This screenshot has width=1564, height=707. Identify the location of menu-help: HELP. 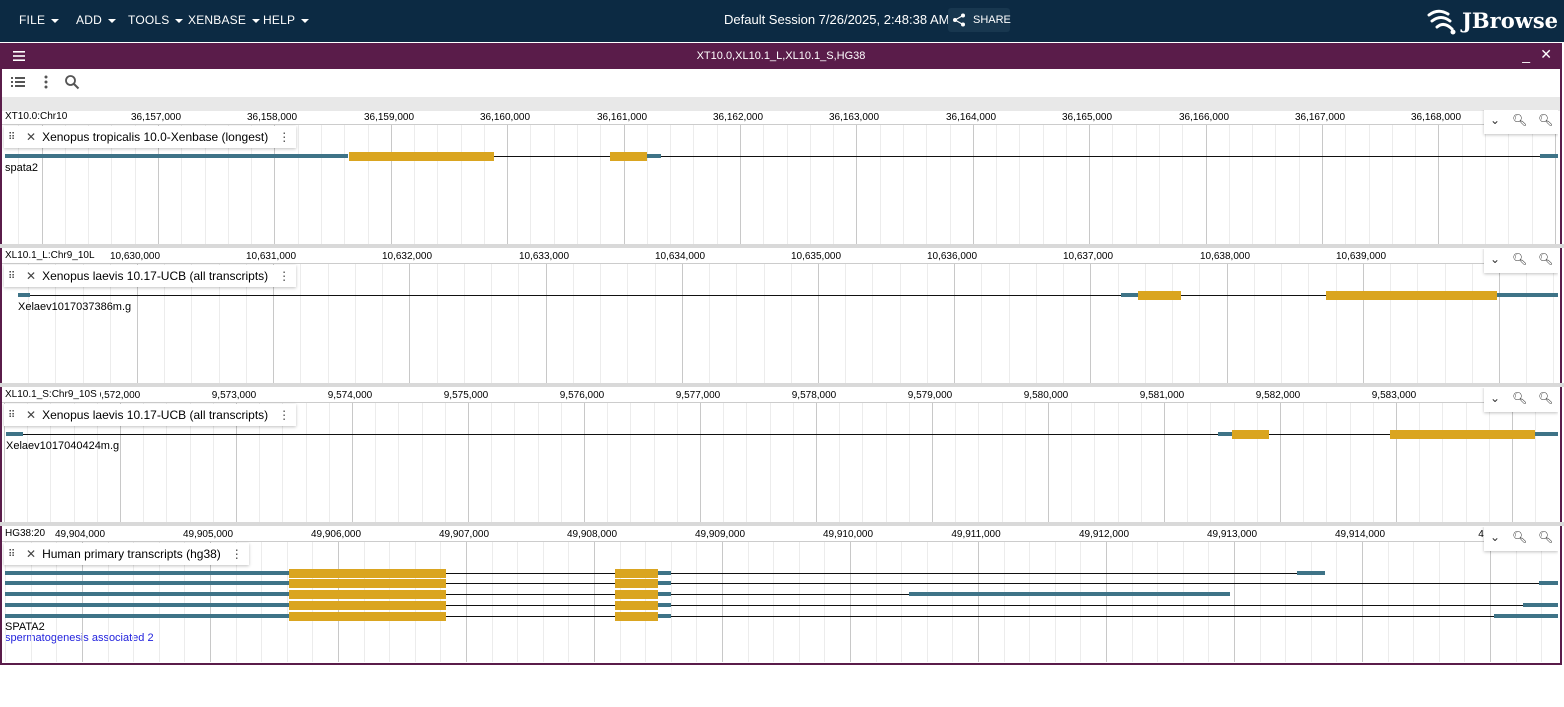
(286, 20).